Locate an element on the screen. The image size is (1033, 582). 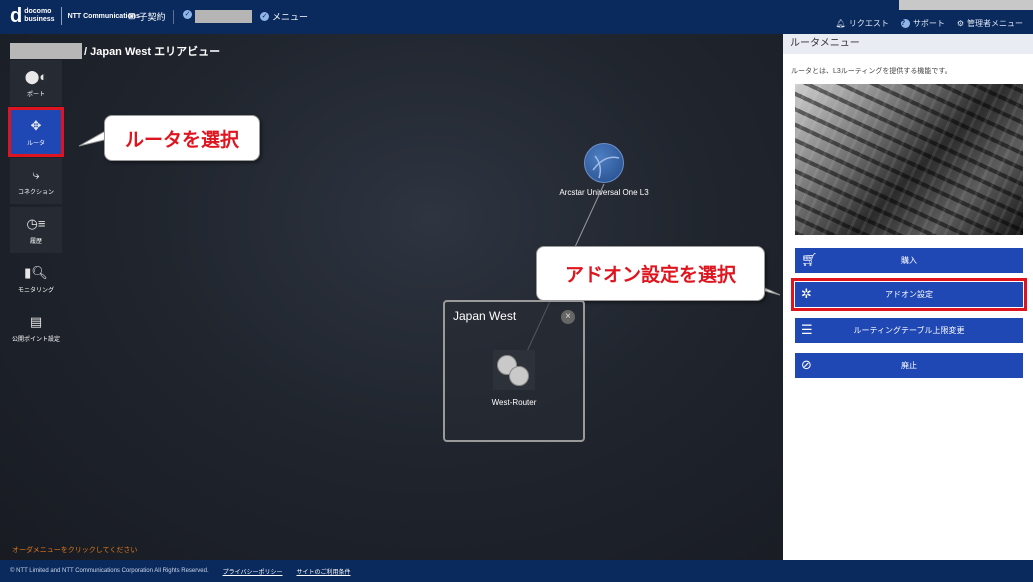
account-check: ✓ is located at coordinates (187, 14).